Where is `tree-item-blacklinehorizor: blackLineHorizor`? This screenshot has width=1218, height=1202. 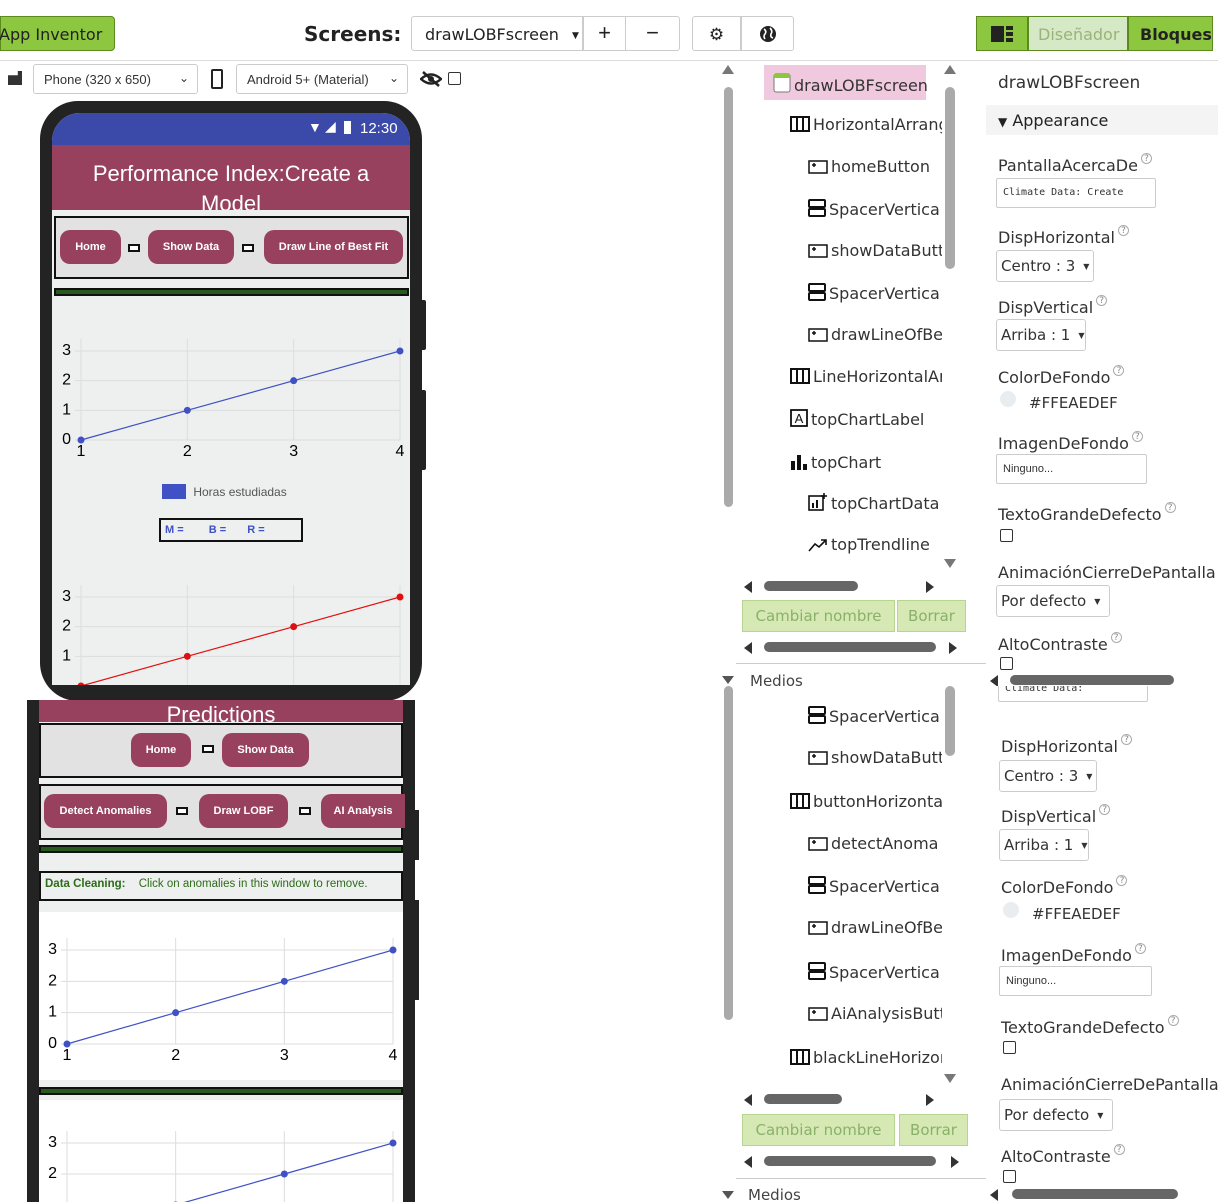
tree-item-blacklinehorizor: blackLineHorizor is located at coordinates (866, 1058).